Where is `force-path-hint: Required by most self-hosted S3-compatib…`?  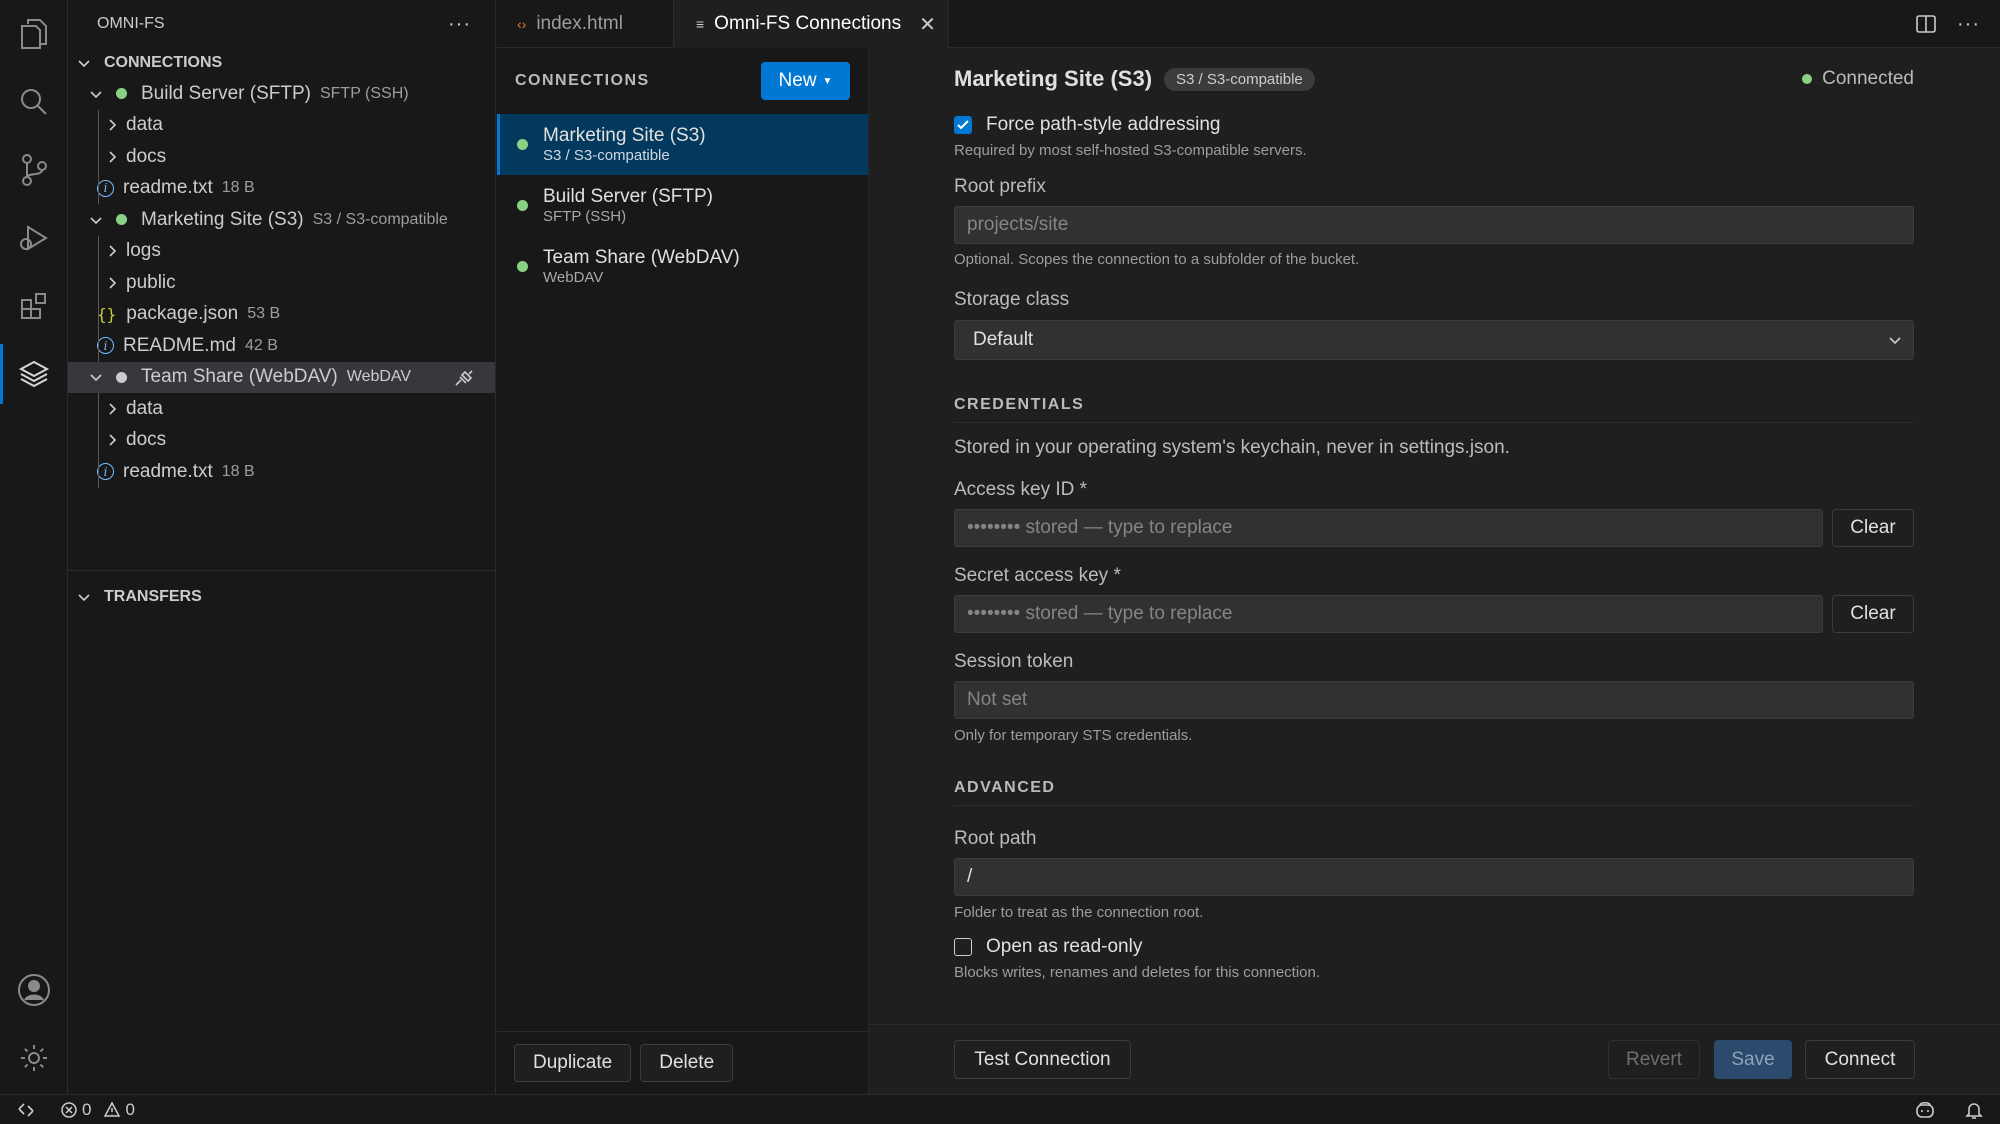
force-path-hint: Required by most self-hosted S3-compatib… is located at coordinates (1130, 150).